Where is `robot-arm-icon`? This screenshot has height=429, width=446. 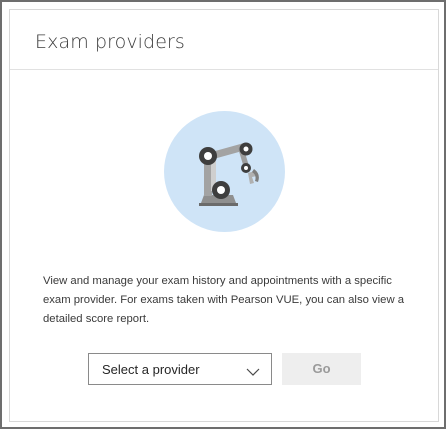
robot-arm-icon is located at coordinates (224, 171).